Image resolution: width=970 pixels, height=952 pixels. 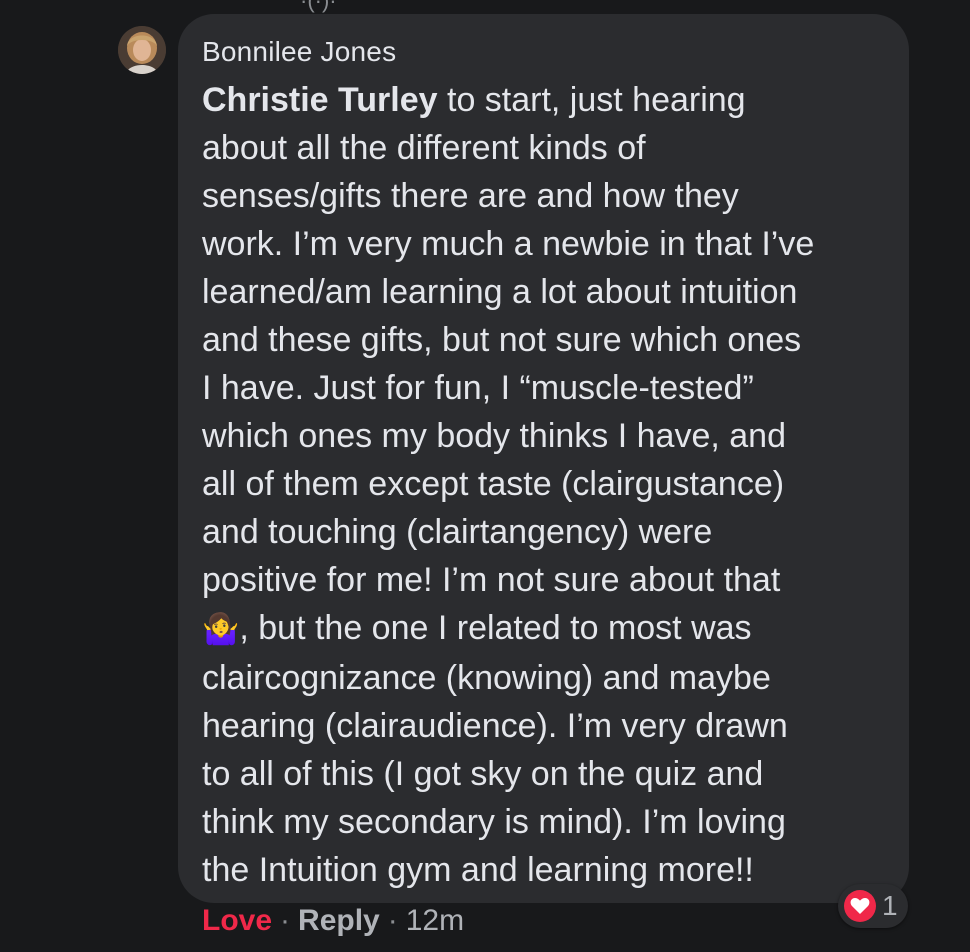 What do you see at coordinates (494, 822) in the screenshot?
I see `comment-line-16: think my secondary is mind). I’m loving` at bounding box center [494, 822].